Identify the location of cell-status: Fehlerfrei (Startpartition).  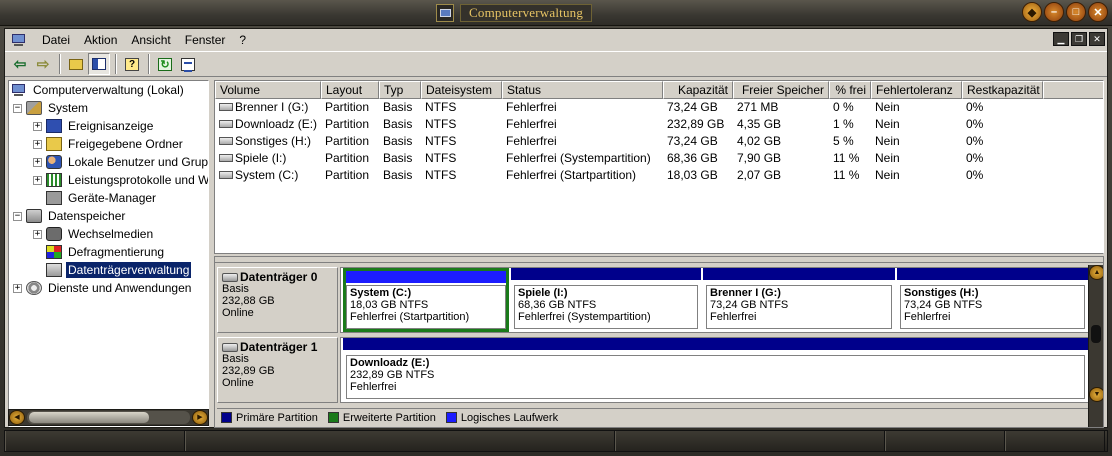
(571, 175).